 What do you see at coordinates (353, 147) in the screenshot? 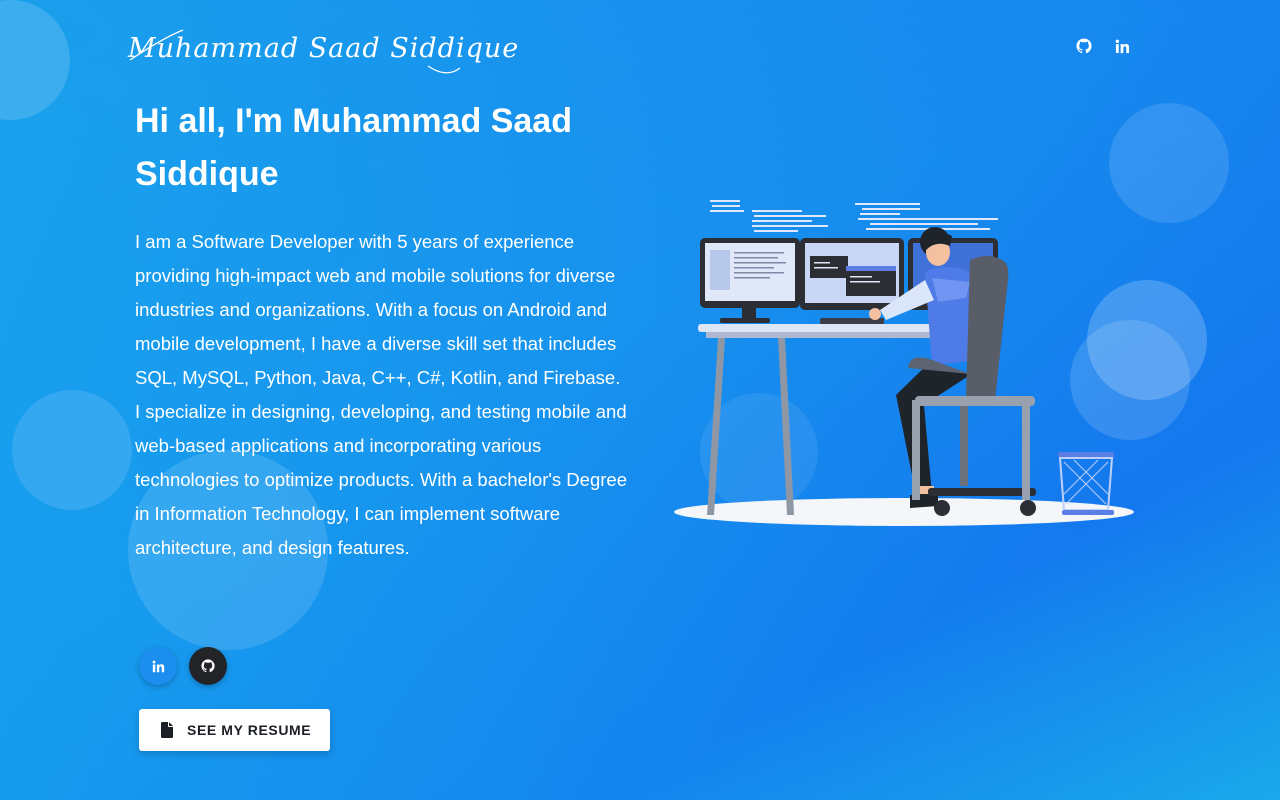
I see `hero-headline: Hi all, I'm Muhammad Saad Siddique` at bounding box center [353, 147].